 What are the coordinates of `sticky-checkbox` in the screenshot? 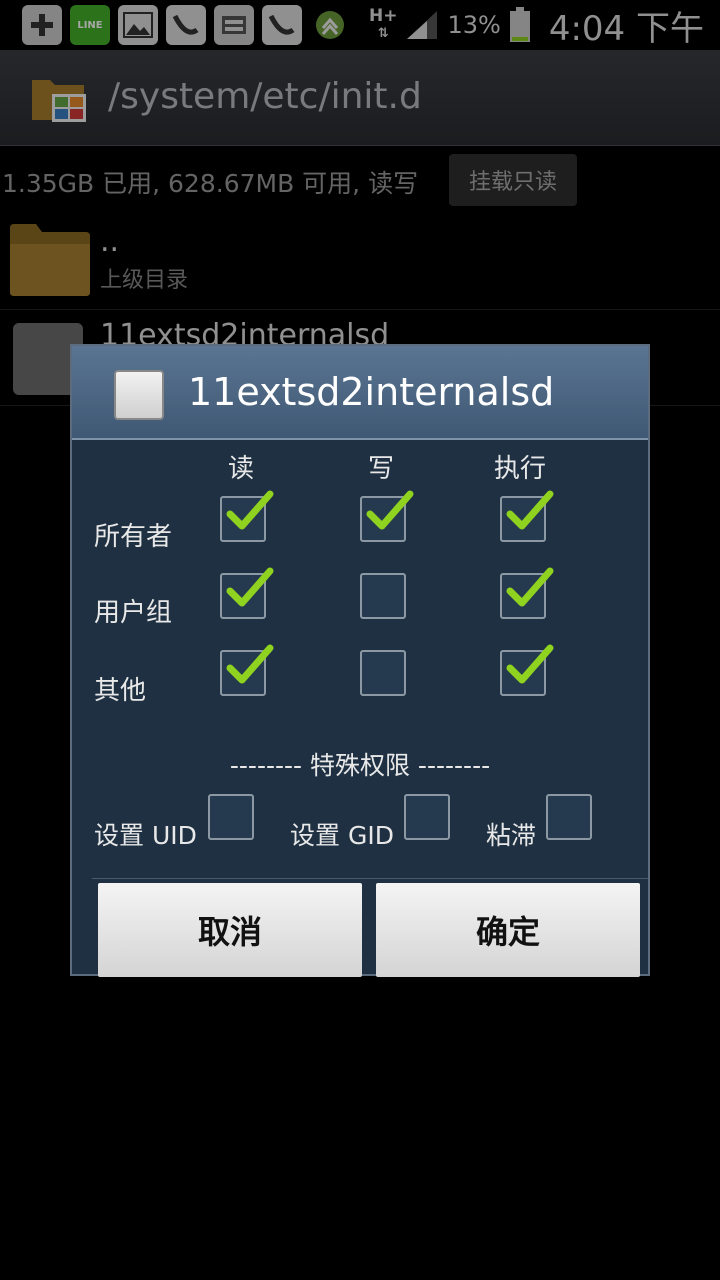 It's located at (569, 817).